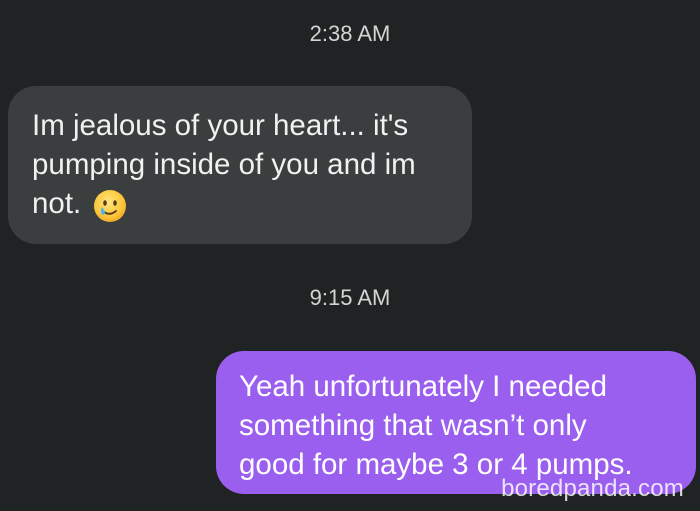 Image resolution: width=700 pixels, height=511 pixels. What do you see at coordinates (350, 33) in the screenshot?
I see `message-timestamp: 2:38 AM` at bounding box center [350, 33].